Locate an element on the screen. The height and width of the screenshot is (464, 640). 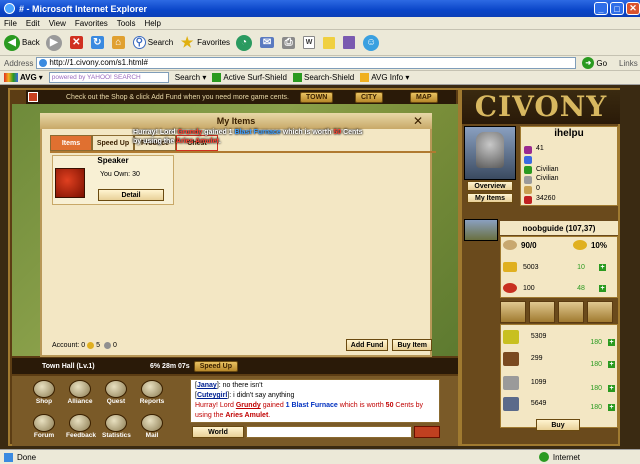
prestige-icon is located at coordinates (528, 200).